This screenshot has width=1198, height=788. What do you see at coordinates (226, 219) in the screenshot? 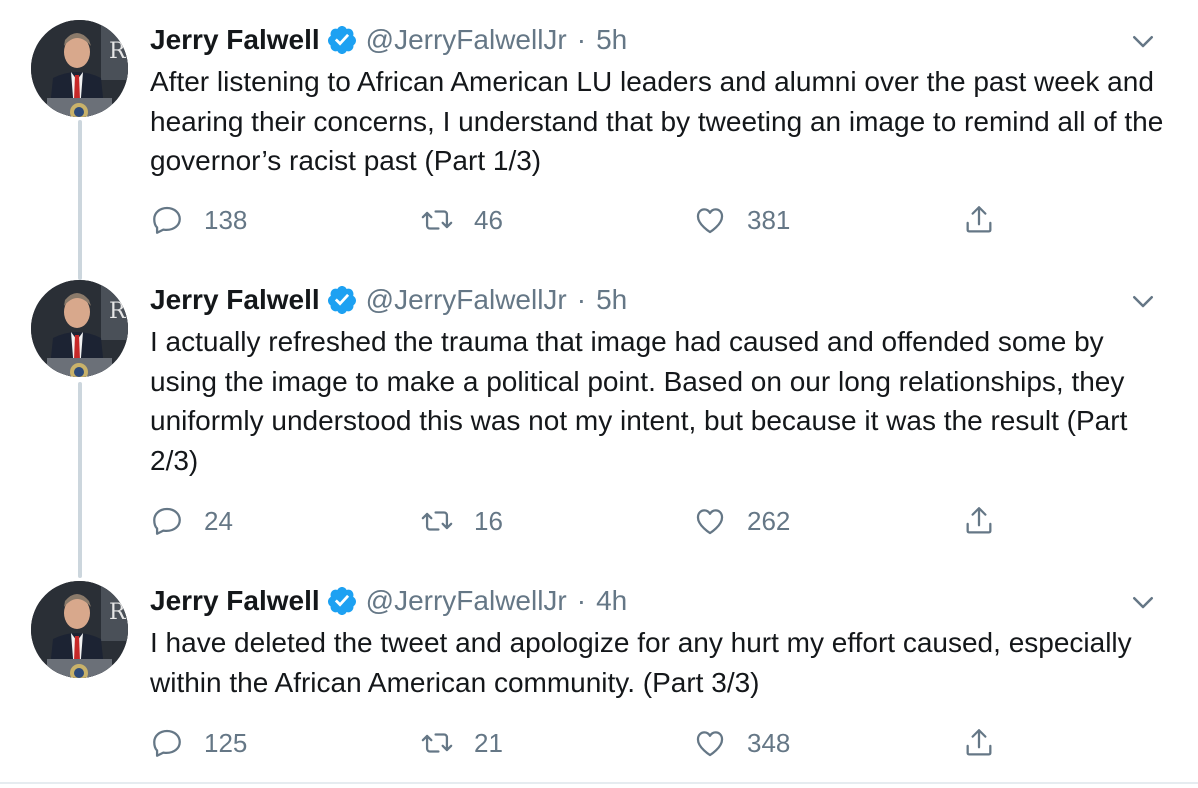
I see `reply-count: 138` at bounding box center [226, 219].